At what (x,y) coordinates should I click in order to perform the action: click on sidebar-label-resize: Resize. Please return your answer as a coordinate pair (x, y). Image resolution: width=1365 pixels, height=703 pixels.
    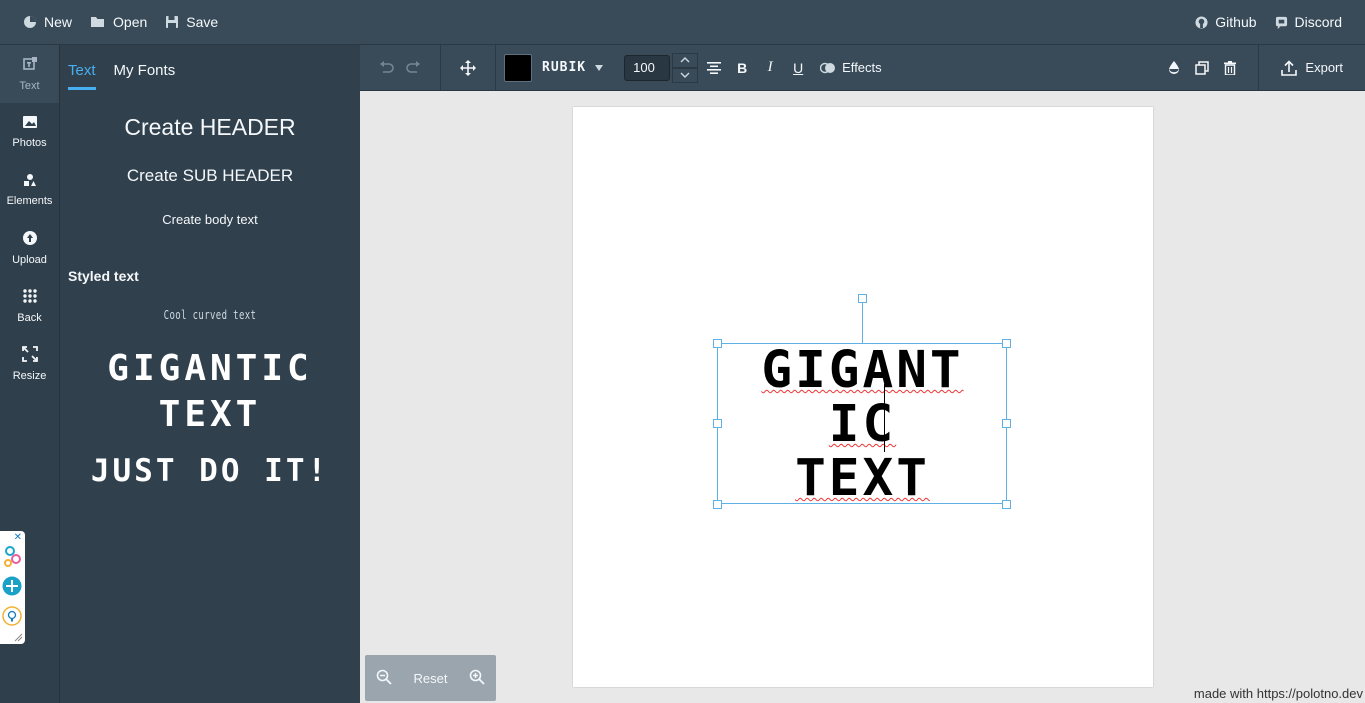
    Looking at the image, I should click on (29, 376).